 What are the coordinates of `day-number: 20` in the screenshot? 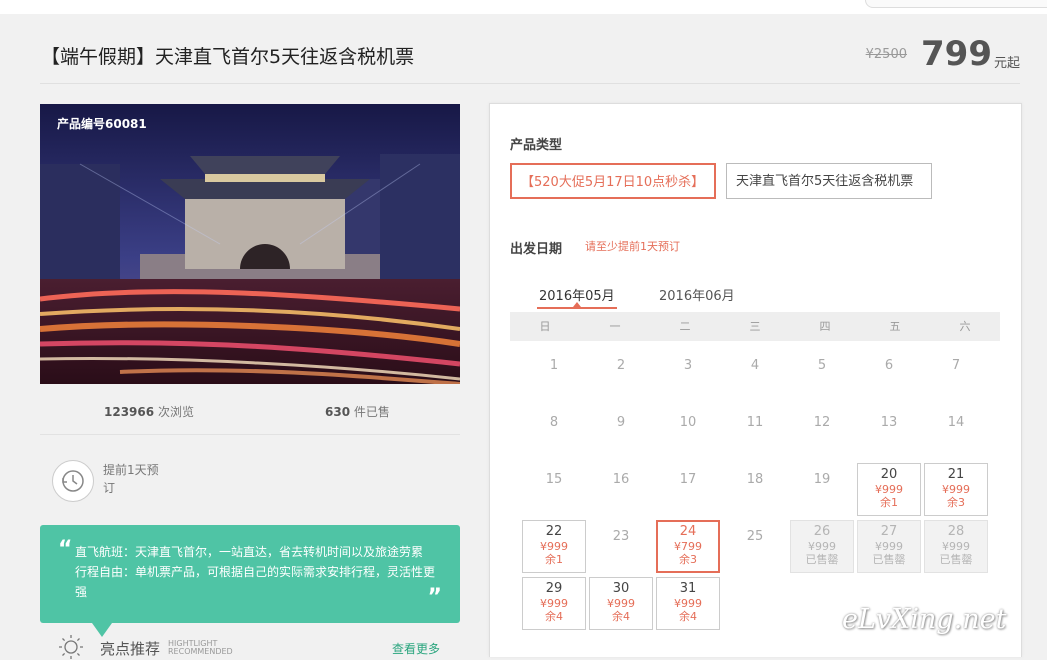 It's located at (889, 474).